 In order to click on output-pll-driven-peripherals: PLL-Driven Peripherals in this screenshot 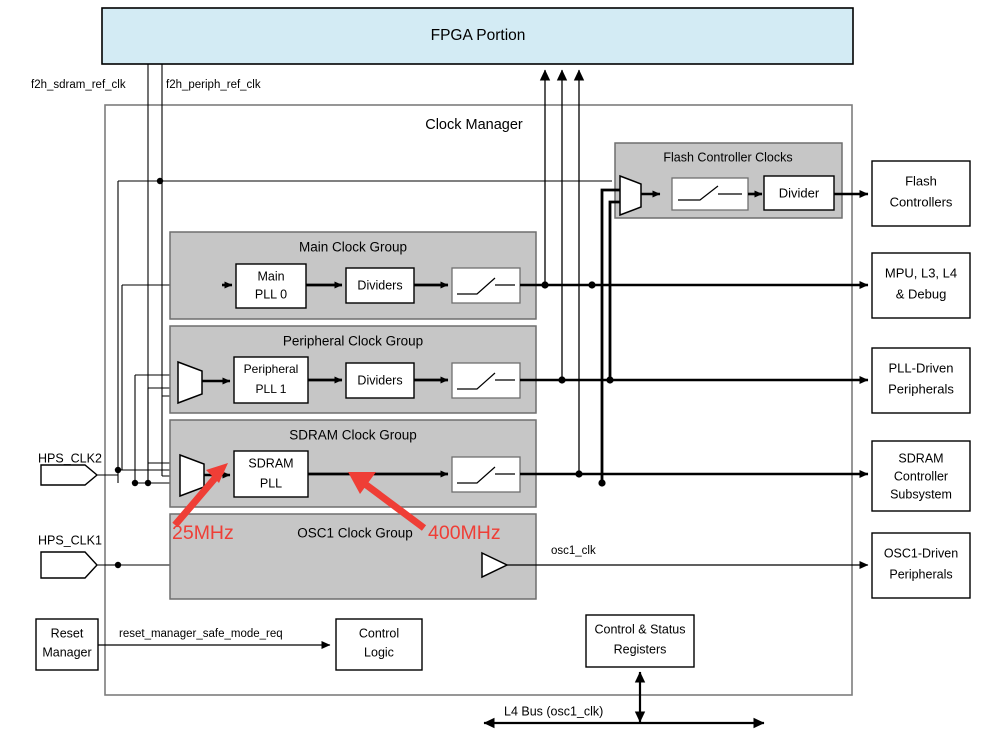, I will do `click(921, 380)`.